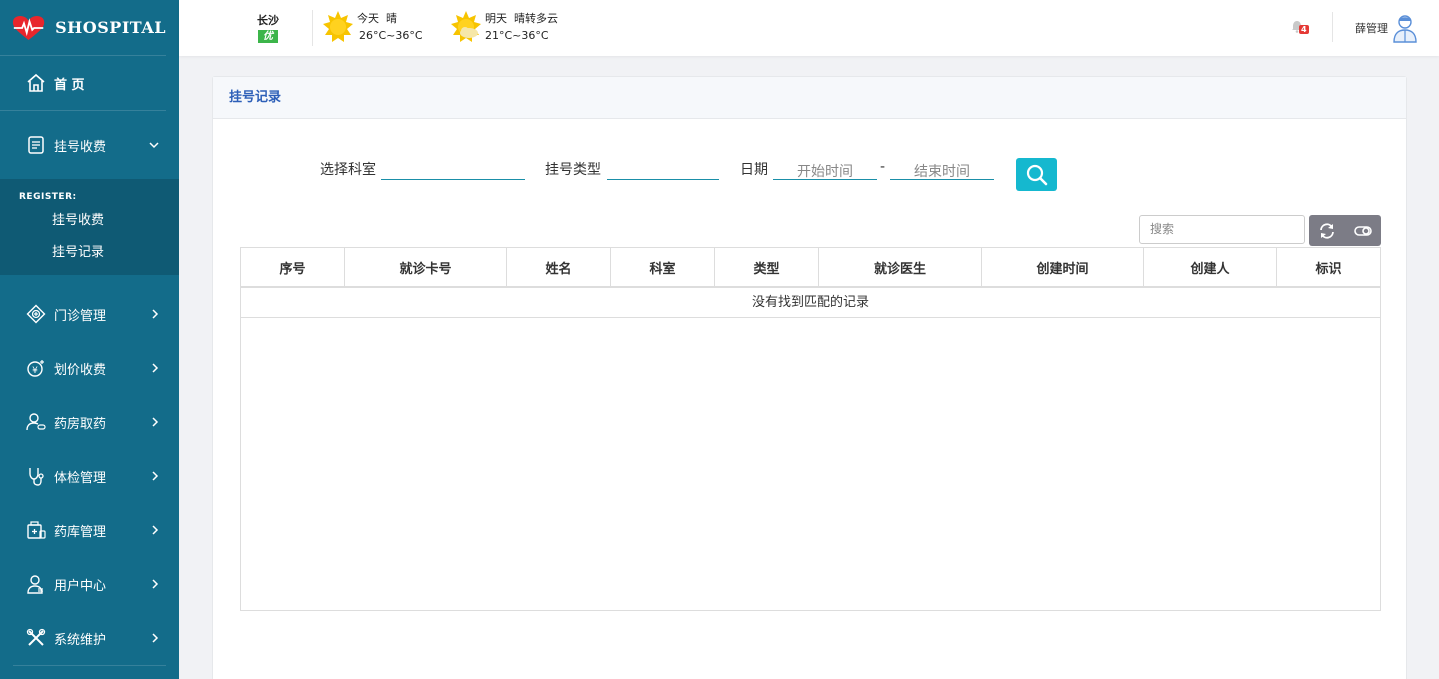 The height and width of the screenshot is (679, 1439). I want to click on chevron-down-icon, so click(154, 145).